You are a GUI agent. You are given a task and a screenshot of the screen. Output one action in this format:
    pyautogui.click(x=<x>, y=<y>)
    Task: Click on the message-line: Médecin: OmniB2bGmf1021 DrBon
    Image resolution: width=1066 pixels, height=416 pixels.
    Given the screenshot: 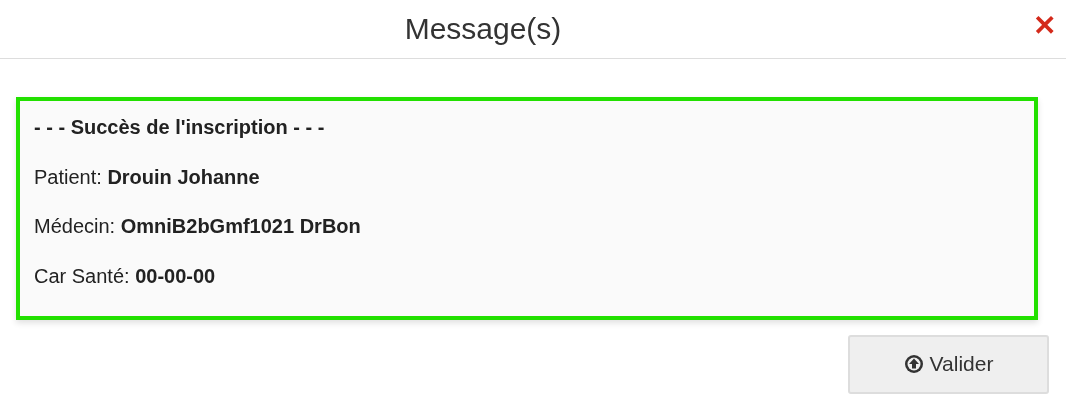 What is the action you would take?
    pyautogui.click(x=198, y=226)
    